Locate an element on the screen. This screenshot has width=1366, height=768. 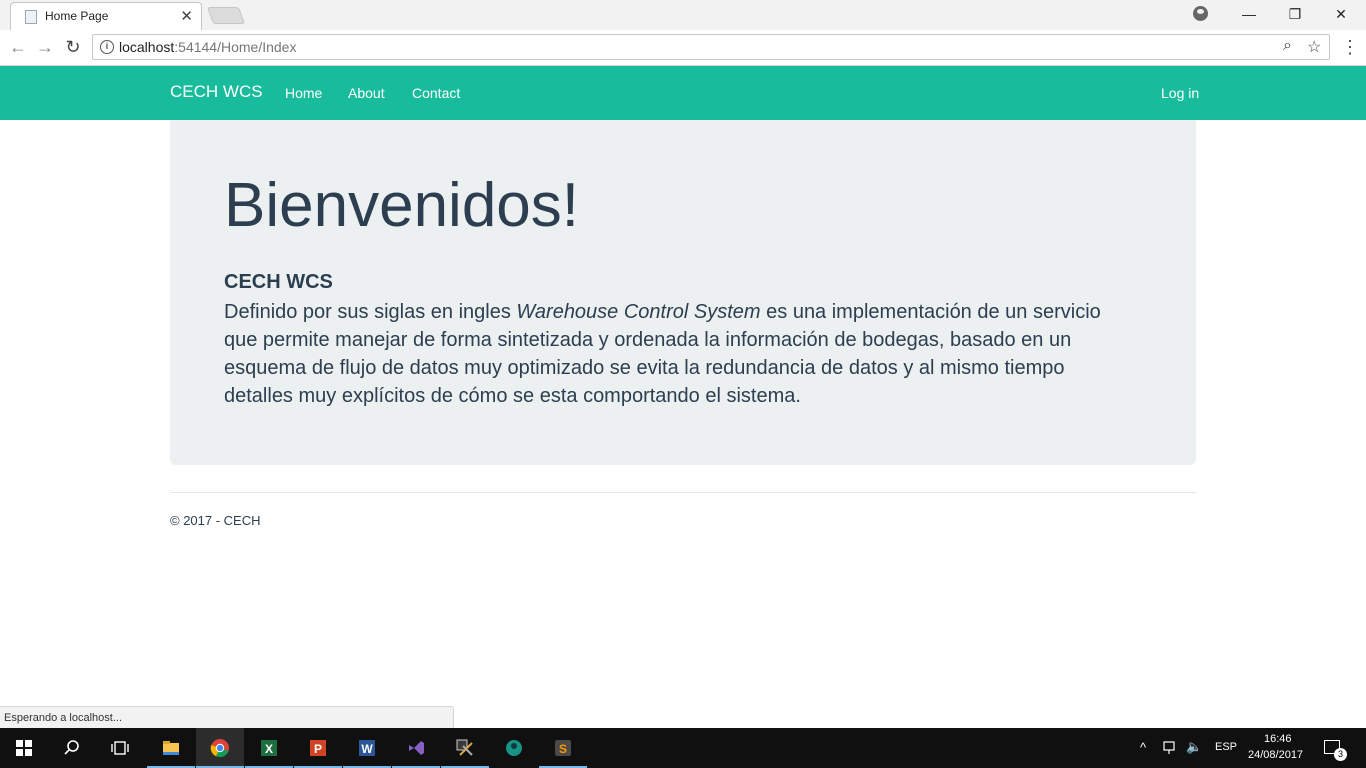
footer-text: © 2017 - CECH is located at coordinates (215, 520).